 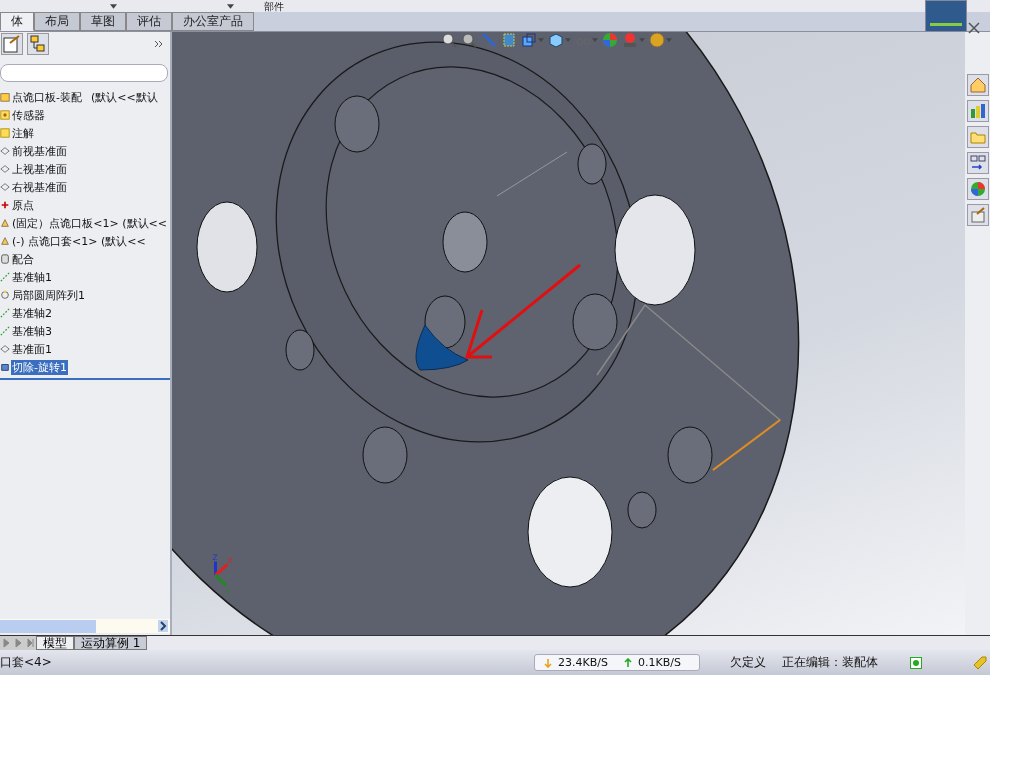 I want to click on appearance-ball-icon, so click(x=610, y=40).